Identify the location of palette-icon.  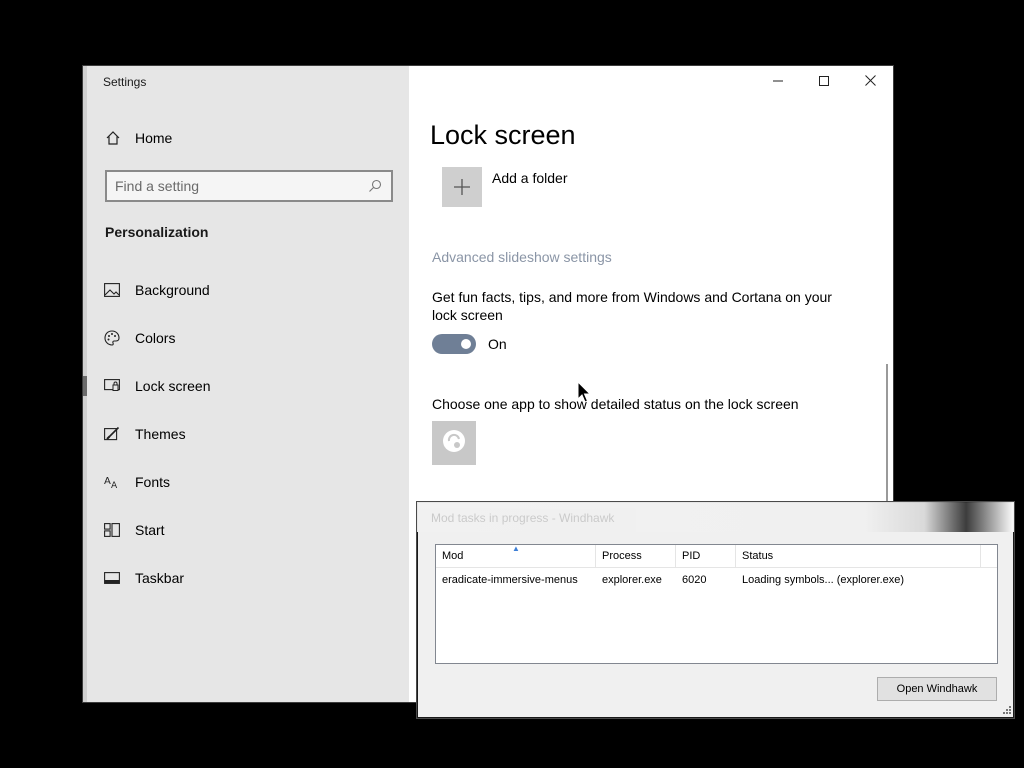
(112, 338).